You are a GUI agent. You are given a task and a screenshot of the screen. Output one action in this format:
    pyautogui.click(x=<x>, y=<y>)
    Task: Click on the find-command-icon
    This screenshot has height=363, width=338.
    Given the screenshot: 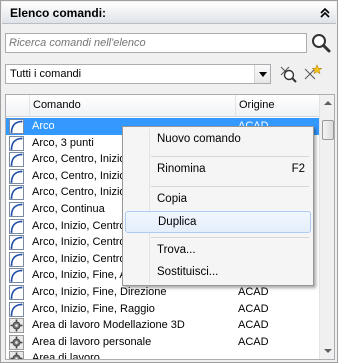 What is the action you would take?
    pyautogui.click(x=288, y=74)
    